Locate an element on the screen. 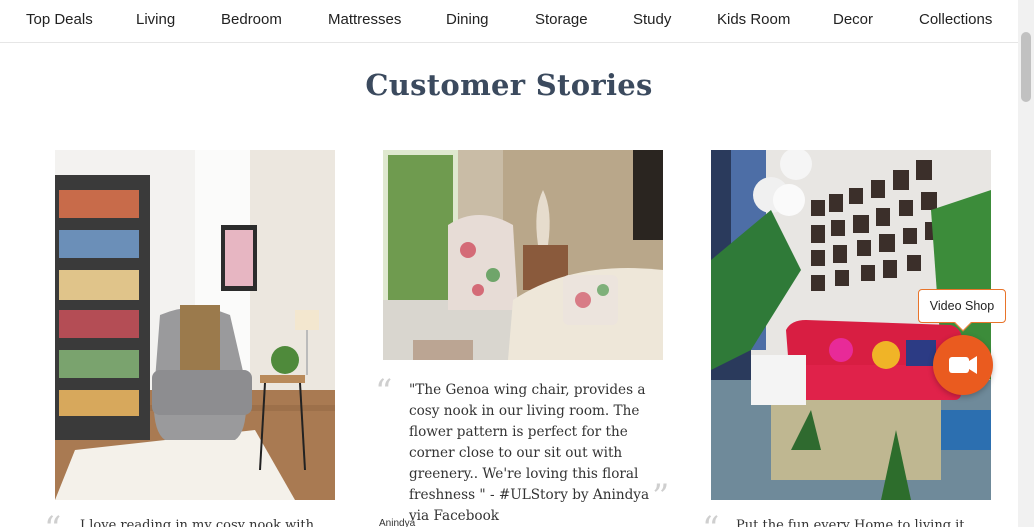 The width and height of the screenshot is (1034, 527). nav-mattresses: Mattresses is located at coordinates (364, 19).